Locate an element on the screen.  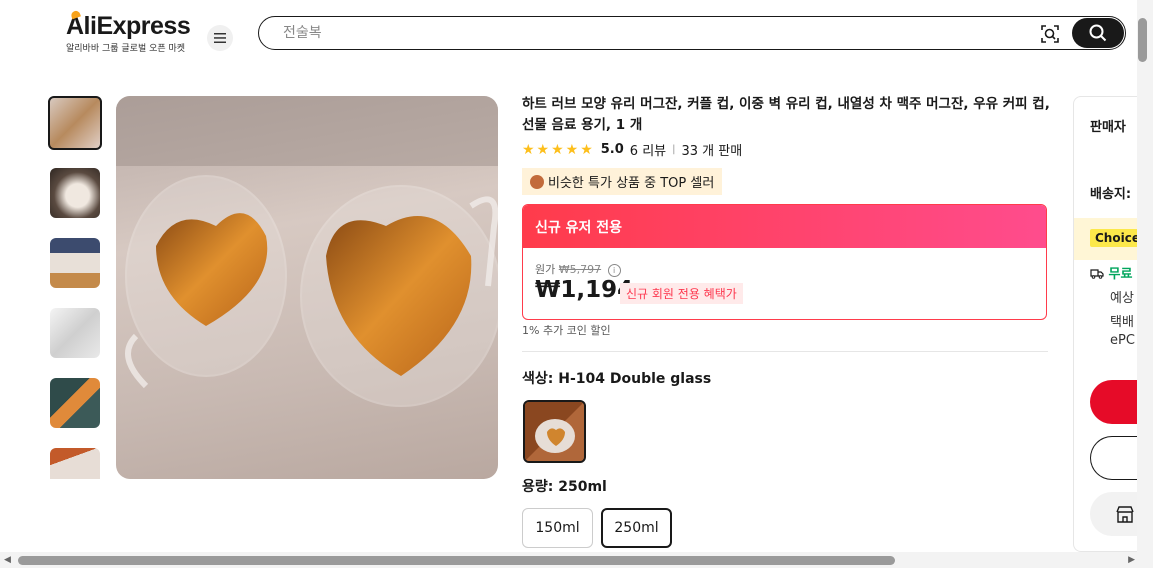
original-label: 원가 is located at coordinates (545, 269).